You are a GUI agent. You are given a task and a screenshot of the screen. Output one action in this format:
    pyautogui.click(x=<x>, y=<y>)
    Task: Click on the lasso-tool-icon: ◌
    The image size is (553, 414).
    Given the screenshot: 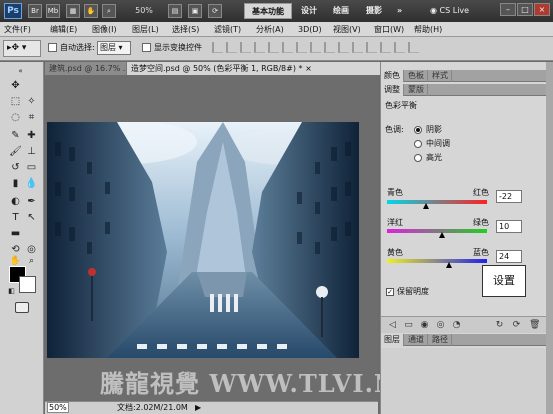 What is the action you would take?
    pyautogui.click(x=15, y=117)
    